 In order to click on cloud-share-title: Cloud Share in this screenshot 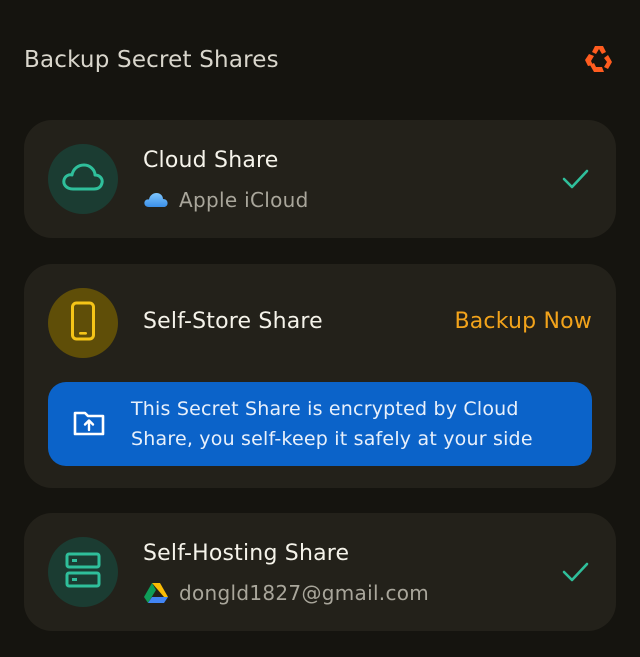, I will do `click(211, 160)`.